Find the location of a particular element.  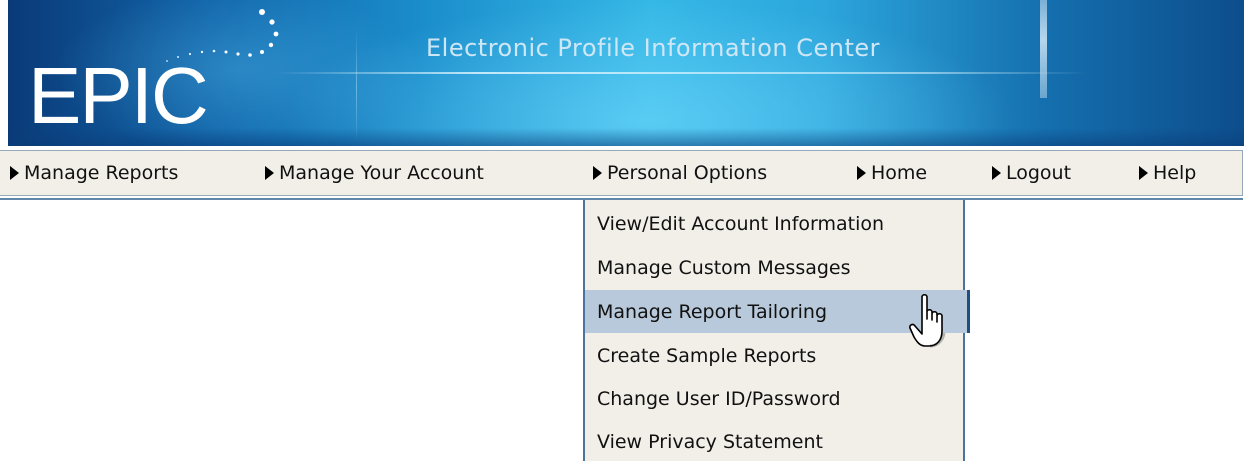

nav-item-label: Manage Reports is located at coordinates (101, 173).